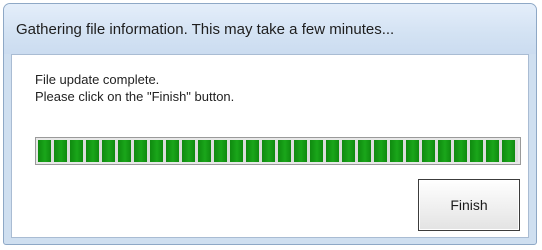  Describe the element at coordinates (135, 96) in the screenshot. I see `status-message-line-2: Please click on the "Finish" button.` at that location.